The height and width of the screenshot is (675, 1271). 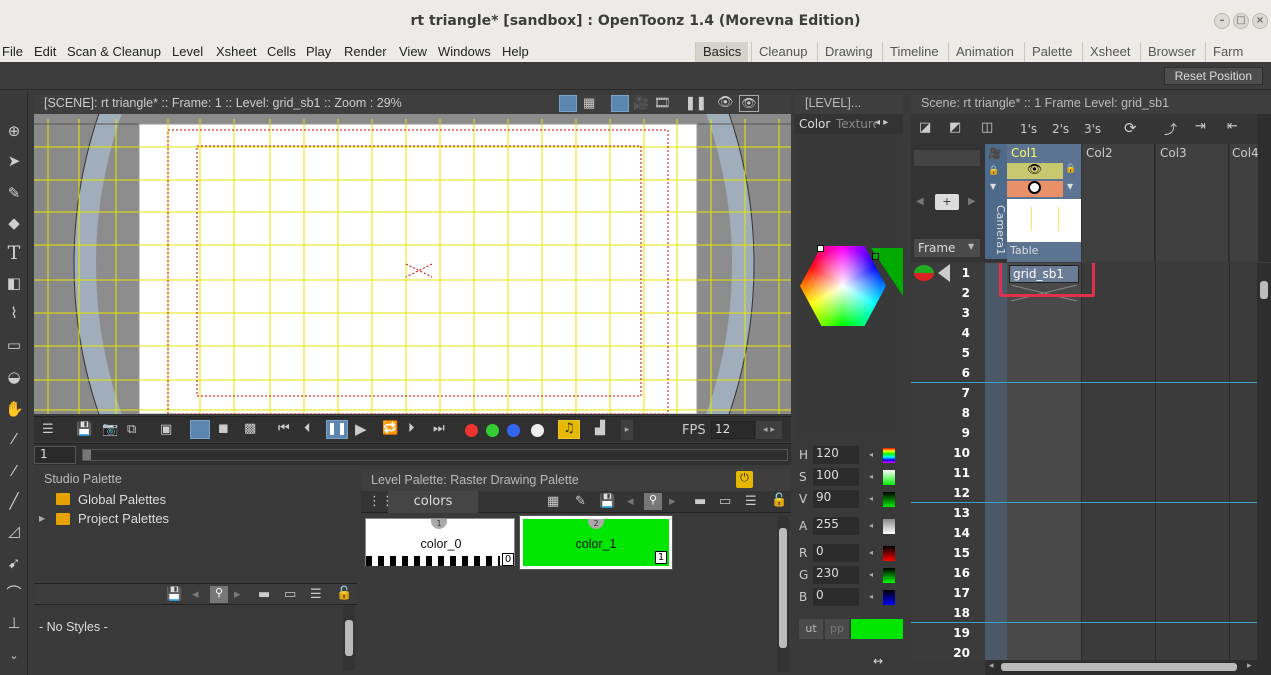 I want to click on white-bg-icon, so click(x=200, y=429).